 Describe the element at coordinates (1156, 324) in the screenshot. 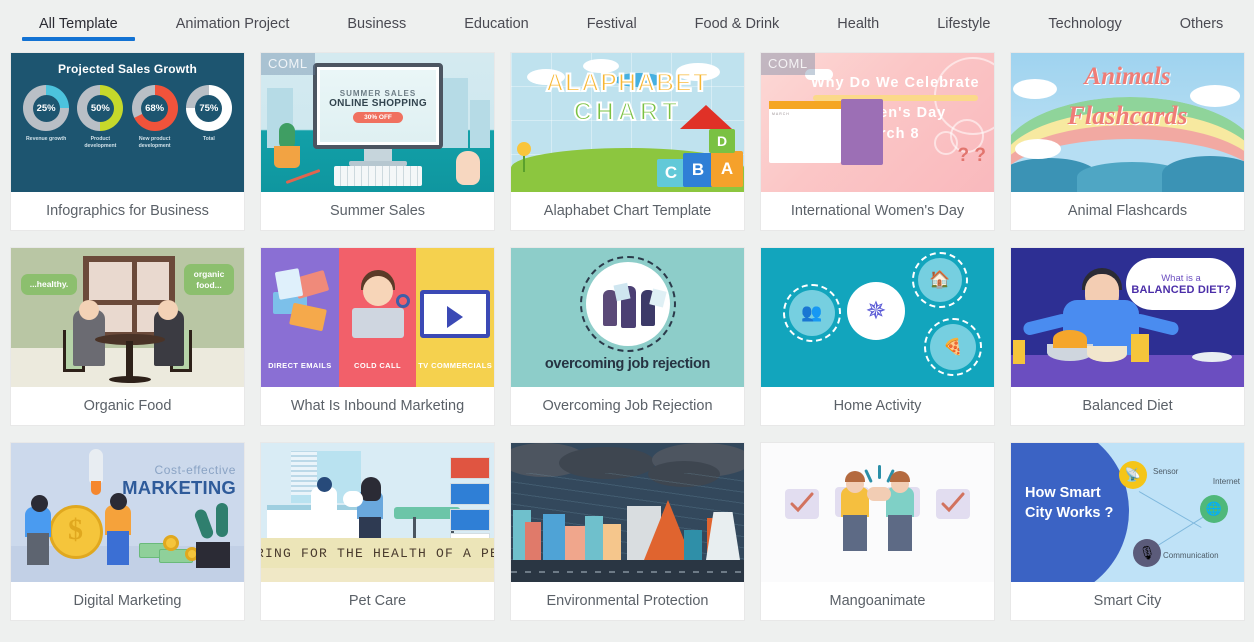

I see `arm-right` at that location.